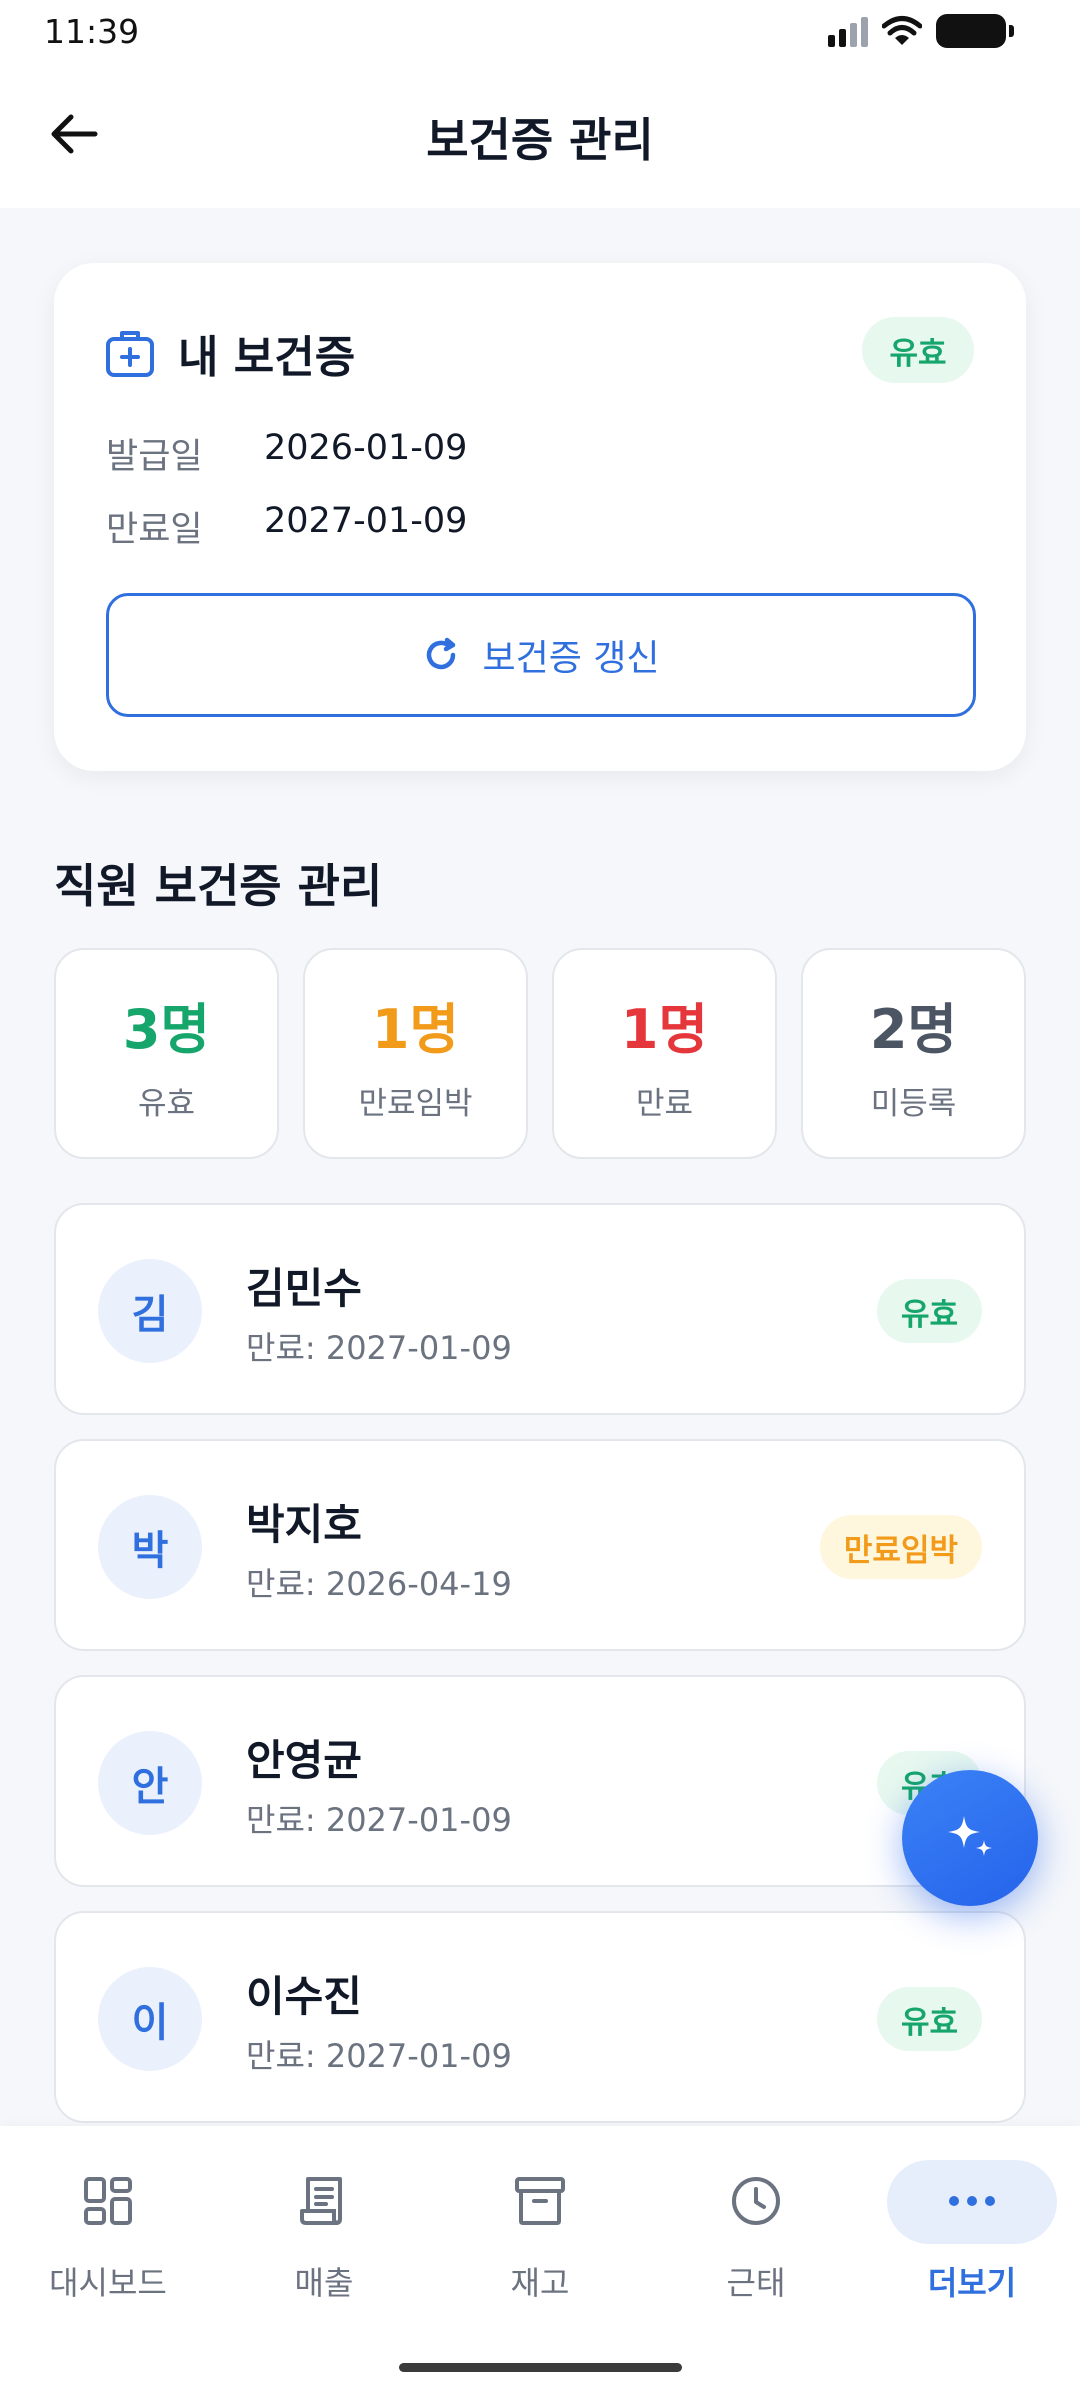 The width and height of the screenshot is (1080, 2400). What do you see at coordinates (540, 2367) in the screenshot?
I see `home-indicator` at bounding box center [540, 2367].